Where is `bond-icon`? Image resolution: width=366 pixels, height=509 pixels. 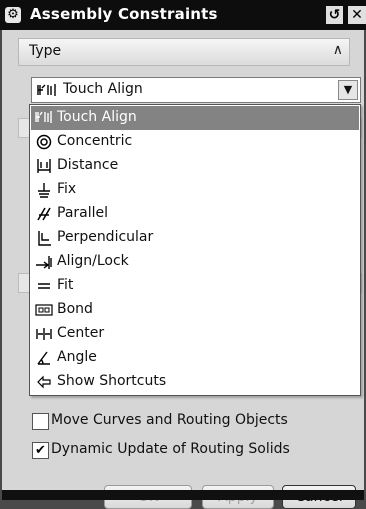 bond-icon is located at coordinates (44, 310).